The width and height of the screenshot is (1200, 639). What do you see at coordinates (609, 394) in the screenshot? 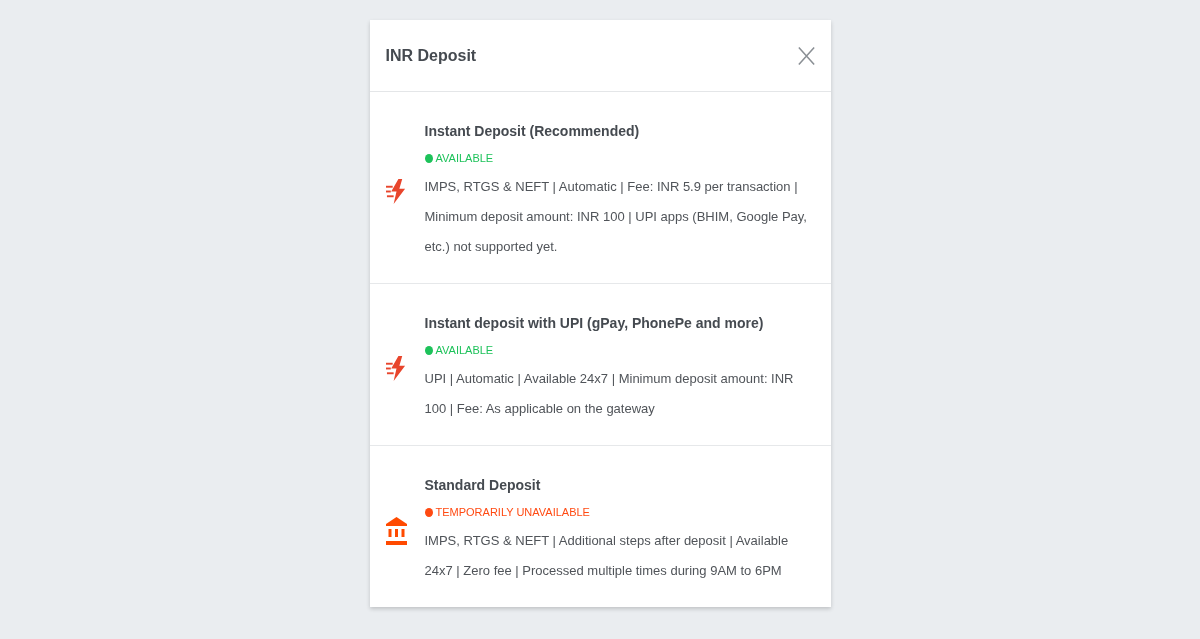
I see `option-description: UPI | Automatic | Available 24x7 | Minimum deposit amount: INR 100 | Fee: As applicable on the gateway` at bounding box center [609, 394].